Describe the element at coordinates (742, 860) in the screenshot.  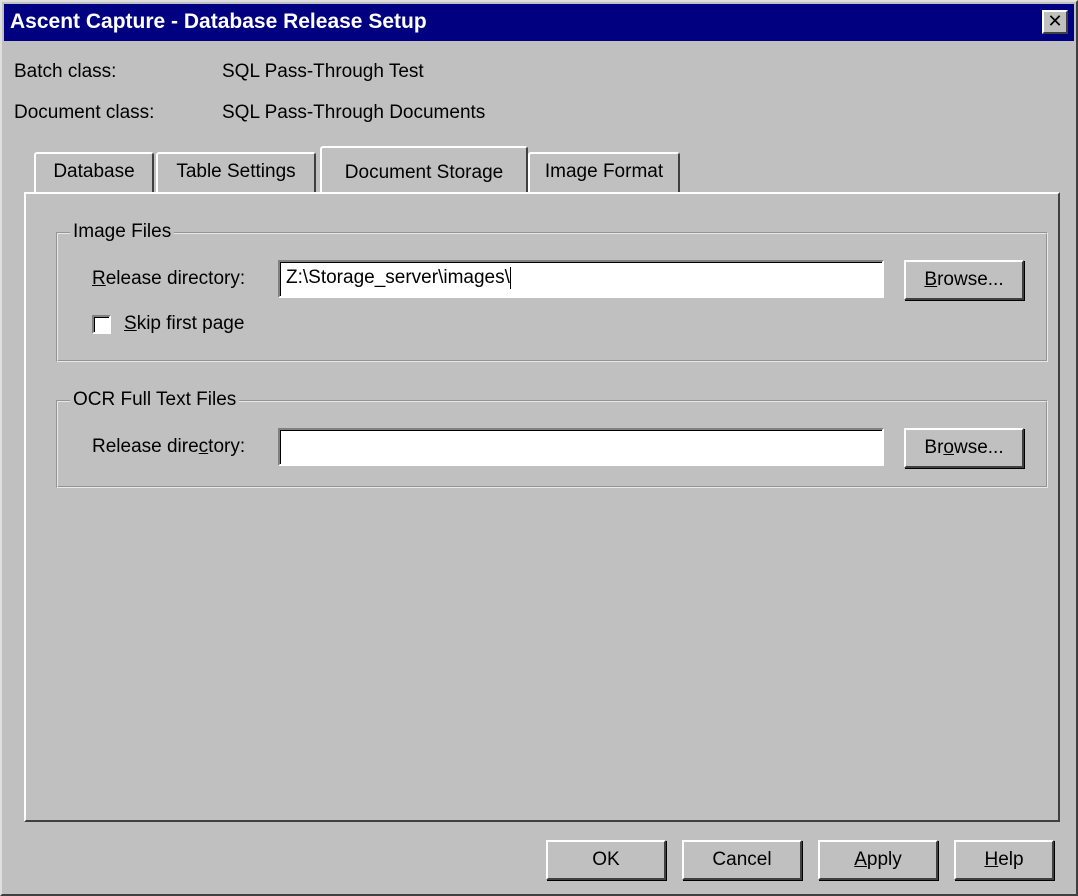
I see `cancel-button: Cancel` at that location.